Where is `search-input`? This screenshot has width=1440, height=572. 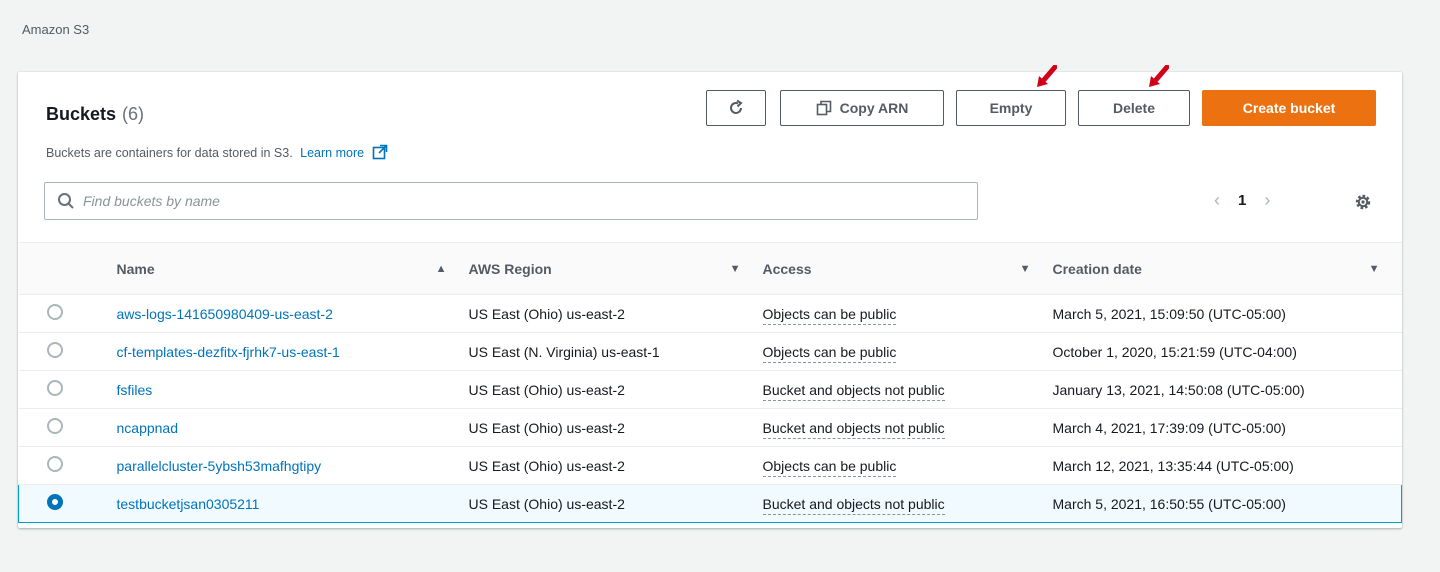
search-input is located at coordinates (530, 201).